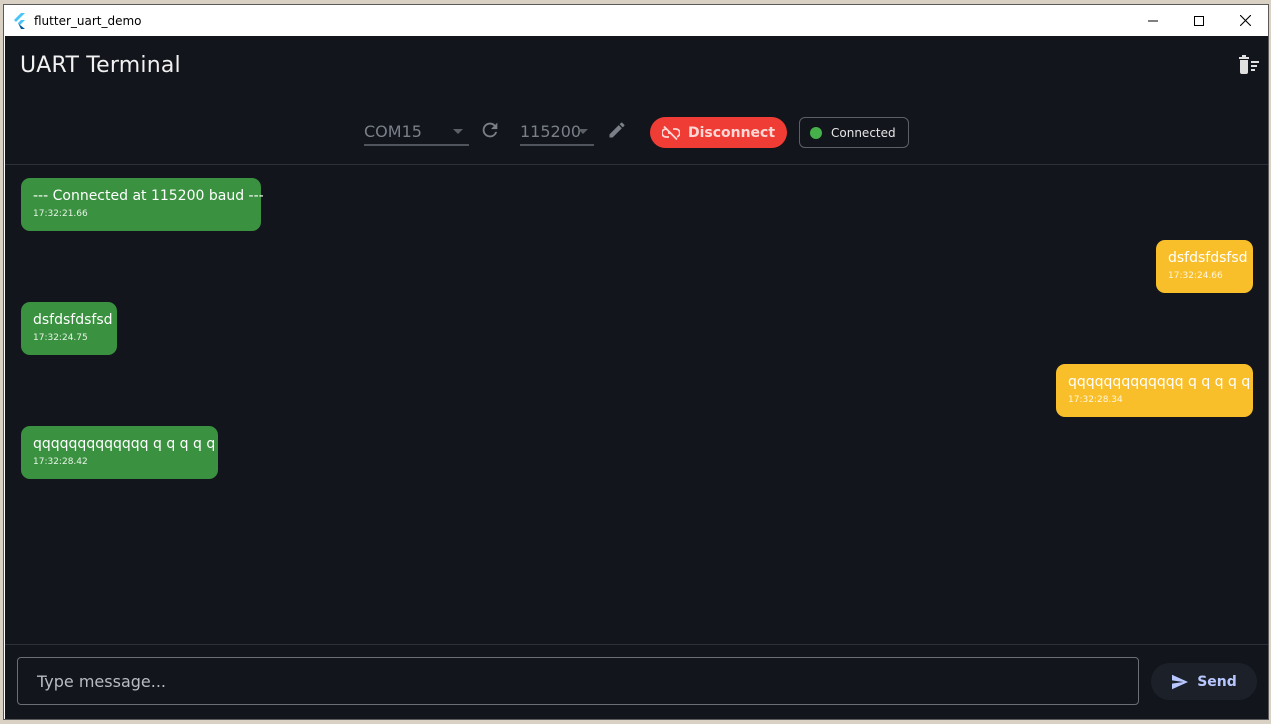 This screenshot has height=724, width=1271. What do you see at coordinates (19, 20) in the screenshot?
I see `flutter-logo-icon` at bounding box center [19, 20].